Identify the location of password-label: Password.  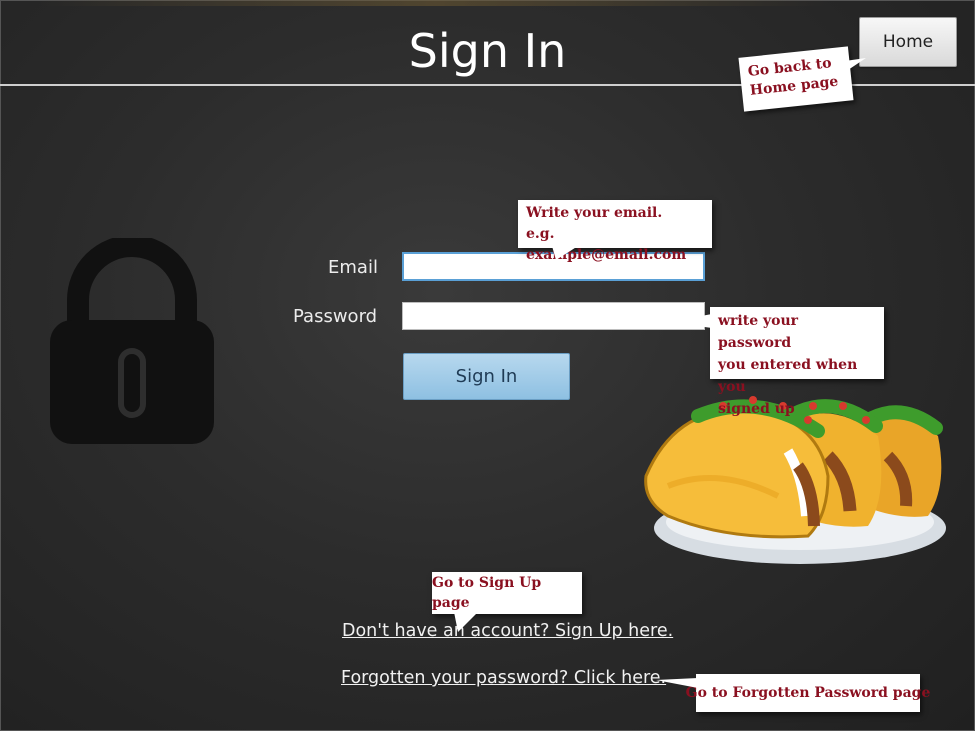
(335, 316).